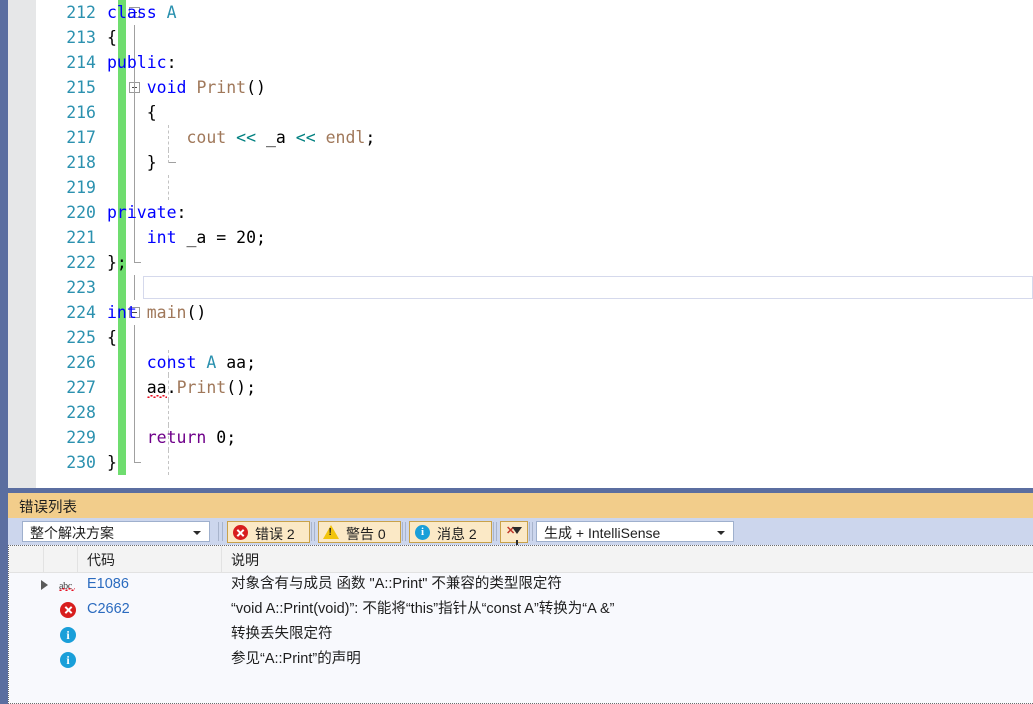  What do you see at coordinates (231, 437) in the screenshot?
I see `code-token: ;` at bounding box center [231, 437].